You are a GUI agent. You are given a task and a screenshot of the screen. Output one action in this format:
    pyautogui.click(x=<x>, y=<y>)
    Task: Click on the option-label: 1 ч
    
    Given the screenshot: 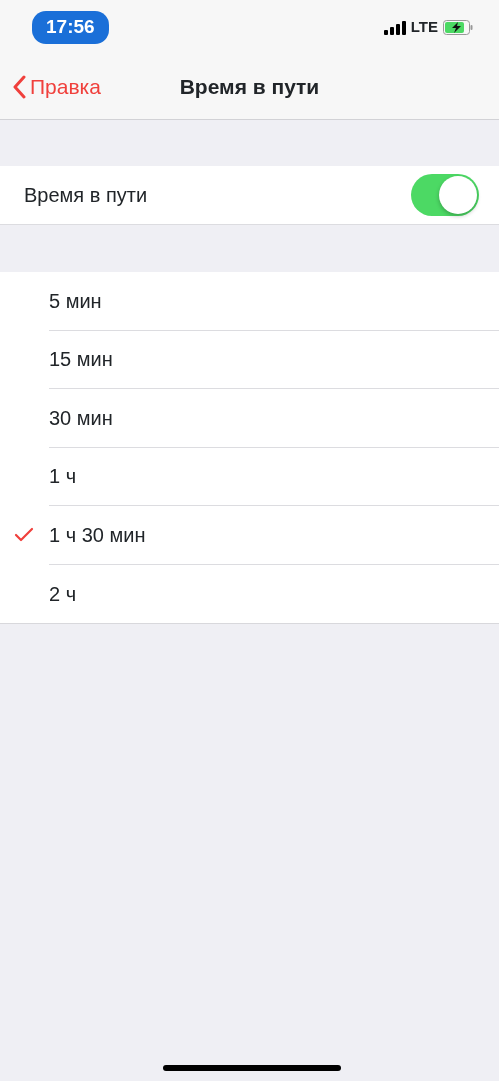 What is the action you would take?
    pyautogui.click(x=63, y=477)
    